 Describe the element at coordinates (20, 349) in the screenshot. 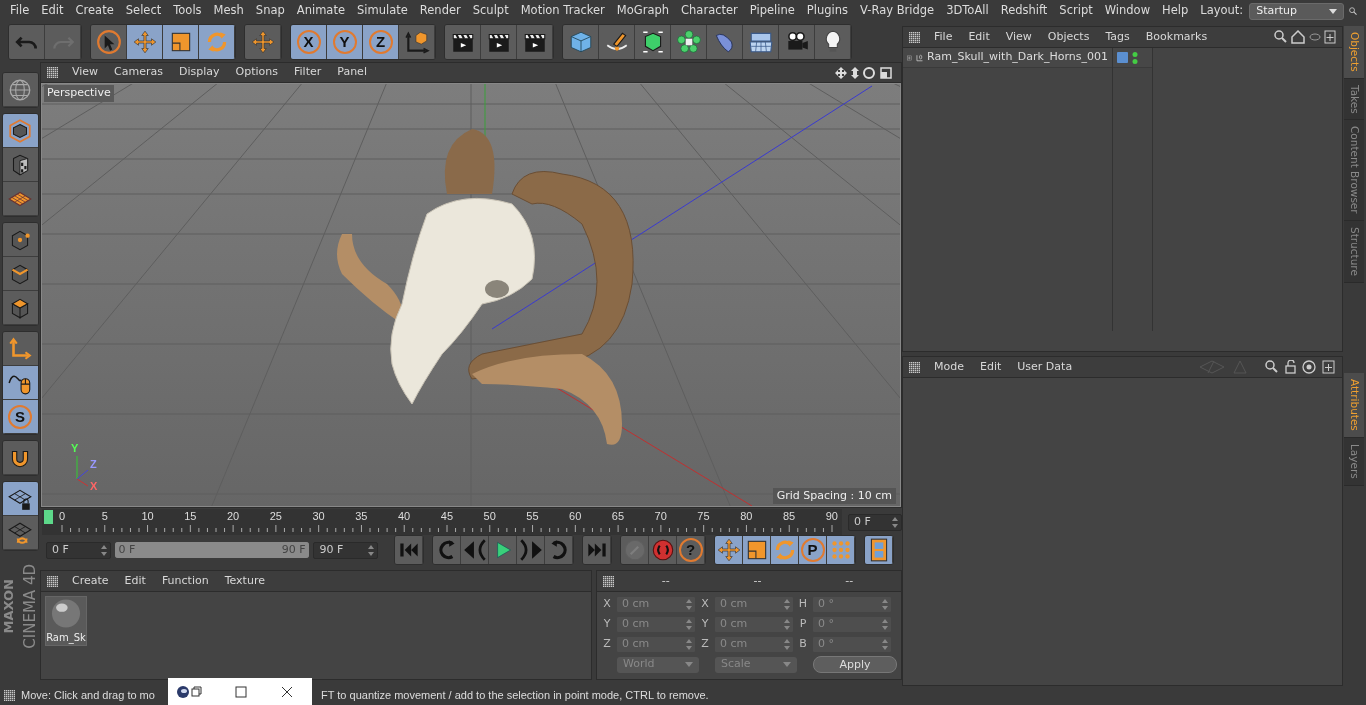

I see `axis-button` at that location.